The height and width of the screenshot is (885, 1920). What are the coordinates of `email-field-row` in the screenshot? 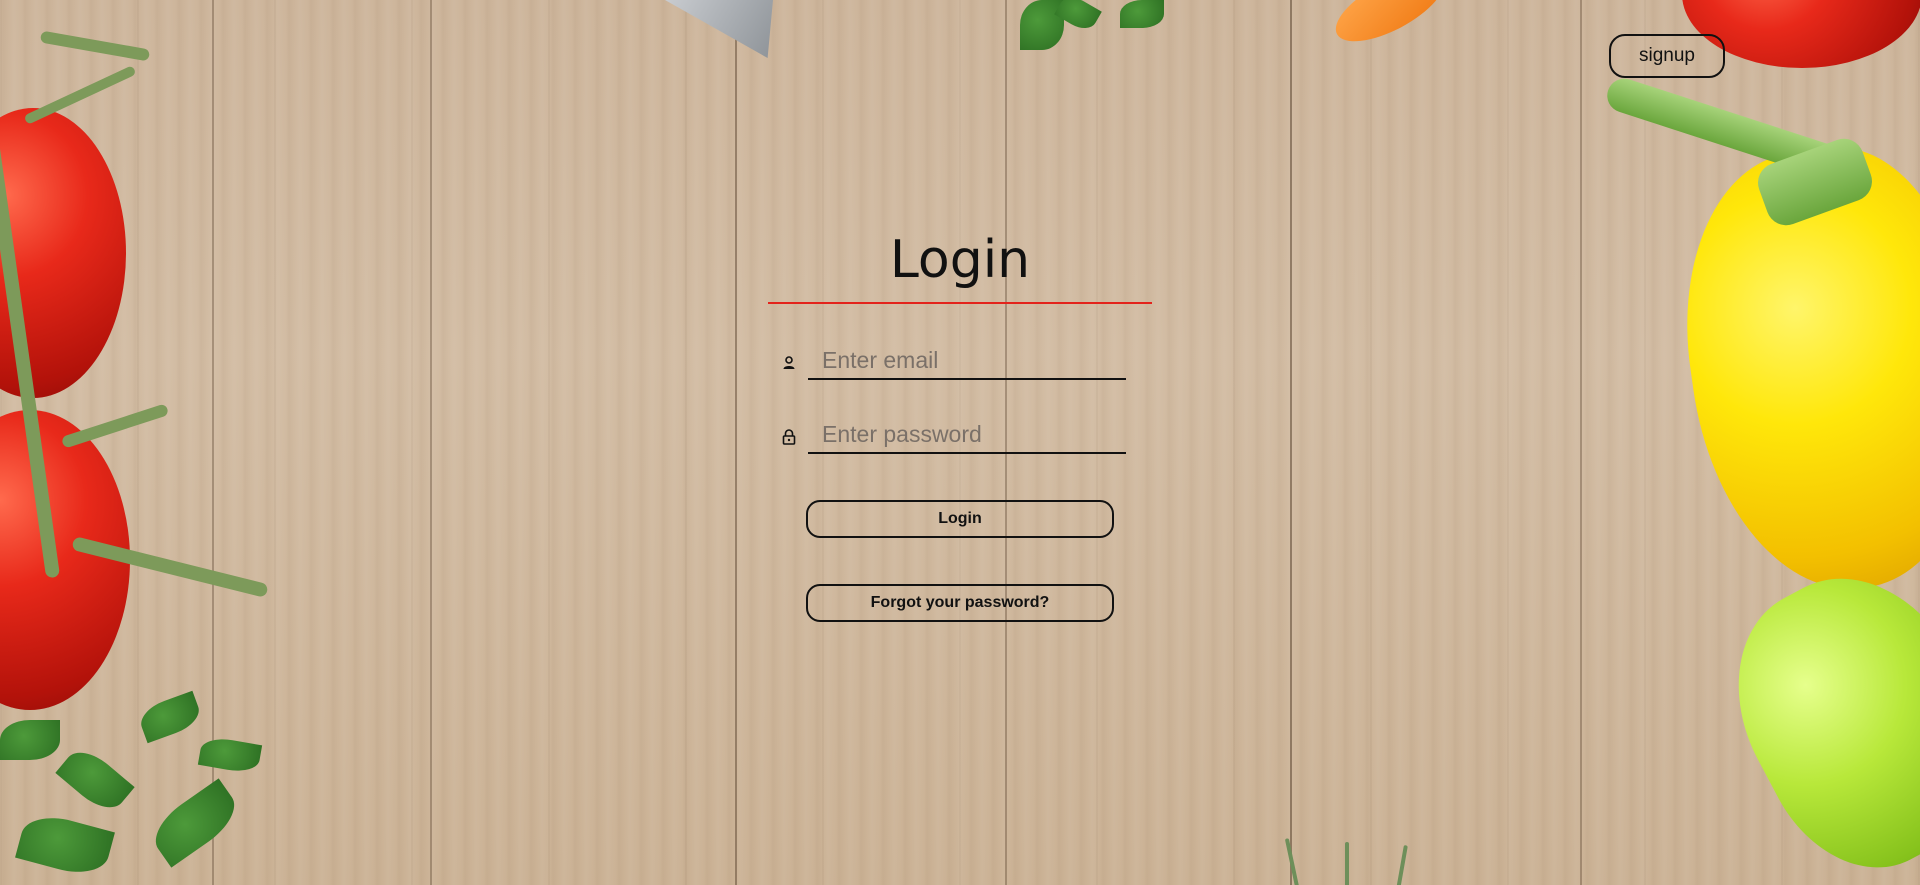 It's located at (951, 362).